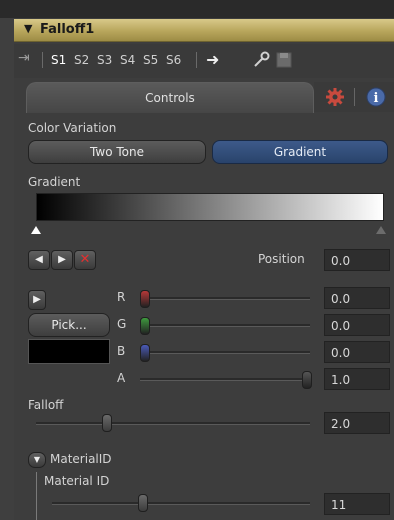 The image size is (394, 520). I want to click on gradient-stop-start, so click(36, 230).